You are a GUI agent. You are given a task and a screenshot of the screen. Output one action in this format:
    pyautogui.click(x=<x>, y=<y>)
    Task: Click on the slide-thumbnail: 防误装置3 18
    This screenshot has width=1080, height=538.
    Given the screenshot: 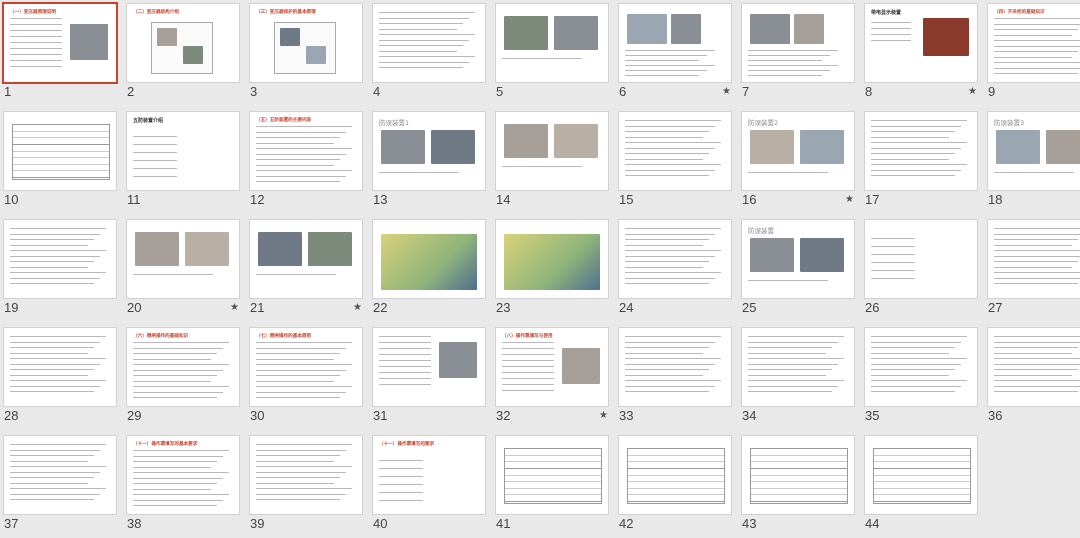 What is the action you would take?
    pyautogui.click(x=1032, y=163)
    